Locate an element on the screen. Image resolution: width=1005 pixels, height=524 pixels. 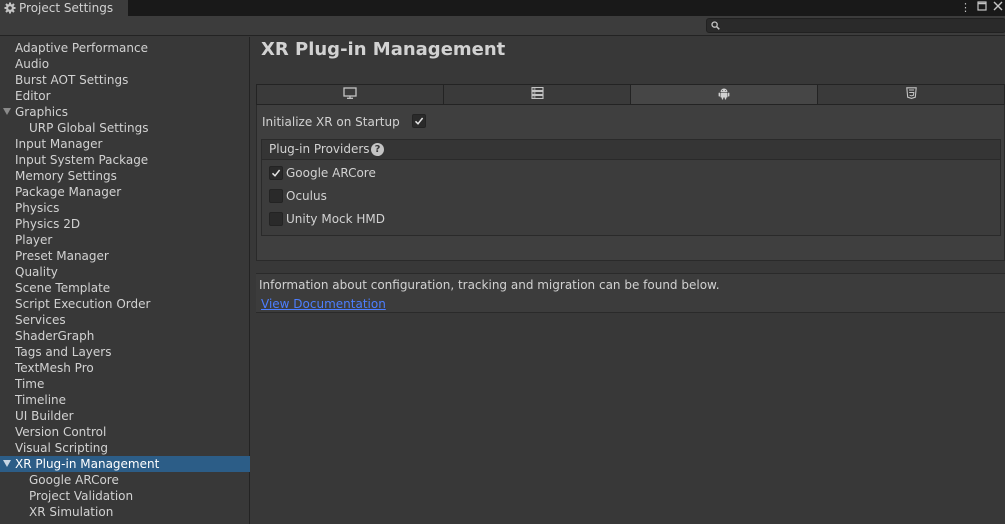
sidebar-item-memory-settings: Memory Settings is located at coordinates (125, 176).